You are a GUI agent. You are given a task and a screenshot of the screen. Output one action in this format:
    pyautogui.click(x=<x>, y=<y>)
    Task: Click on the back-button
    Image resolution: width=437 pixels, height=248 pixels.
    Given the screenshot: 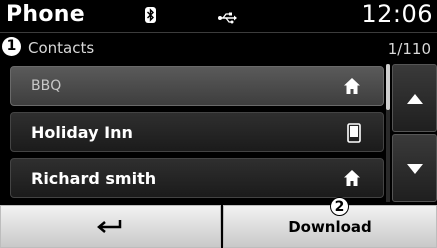 What is the action you would take?
    pyautogui.click(x=110, y=226)
    